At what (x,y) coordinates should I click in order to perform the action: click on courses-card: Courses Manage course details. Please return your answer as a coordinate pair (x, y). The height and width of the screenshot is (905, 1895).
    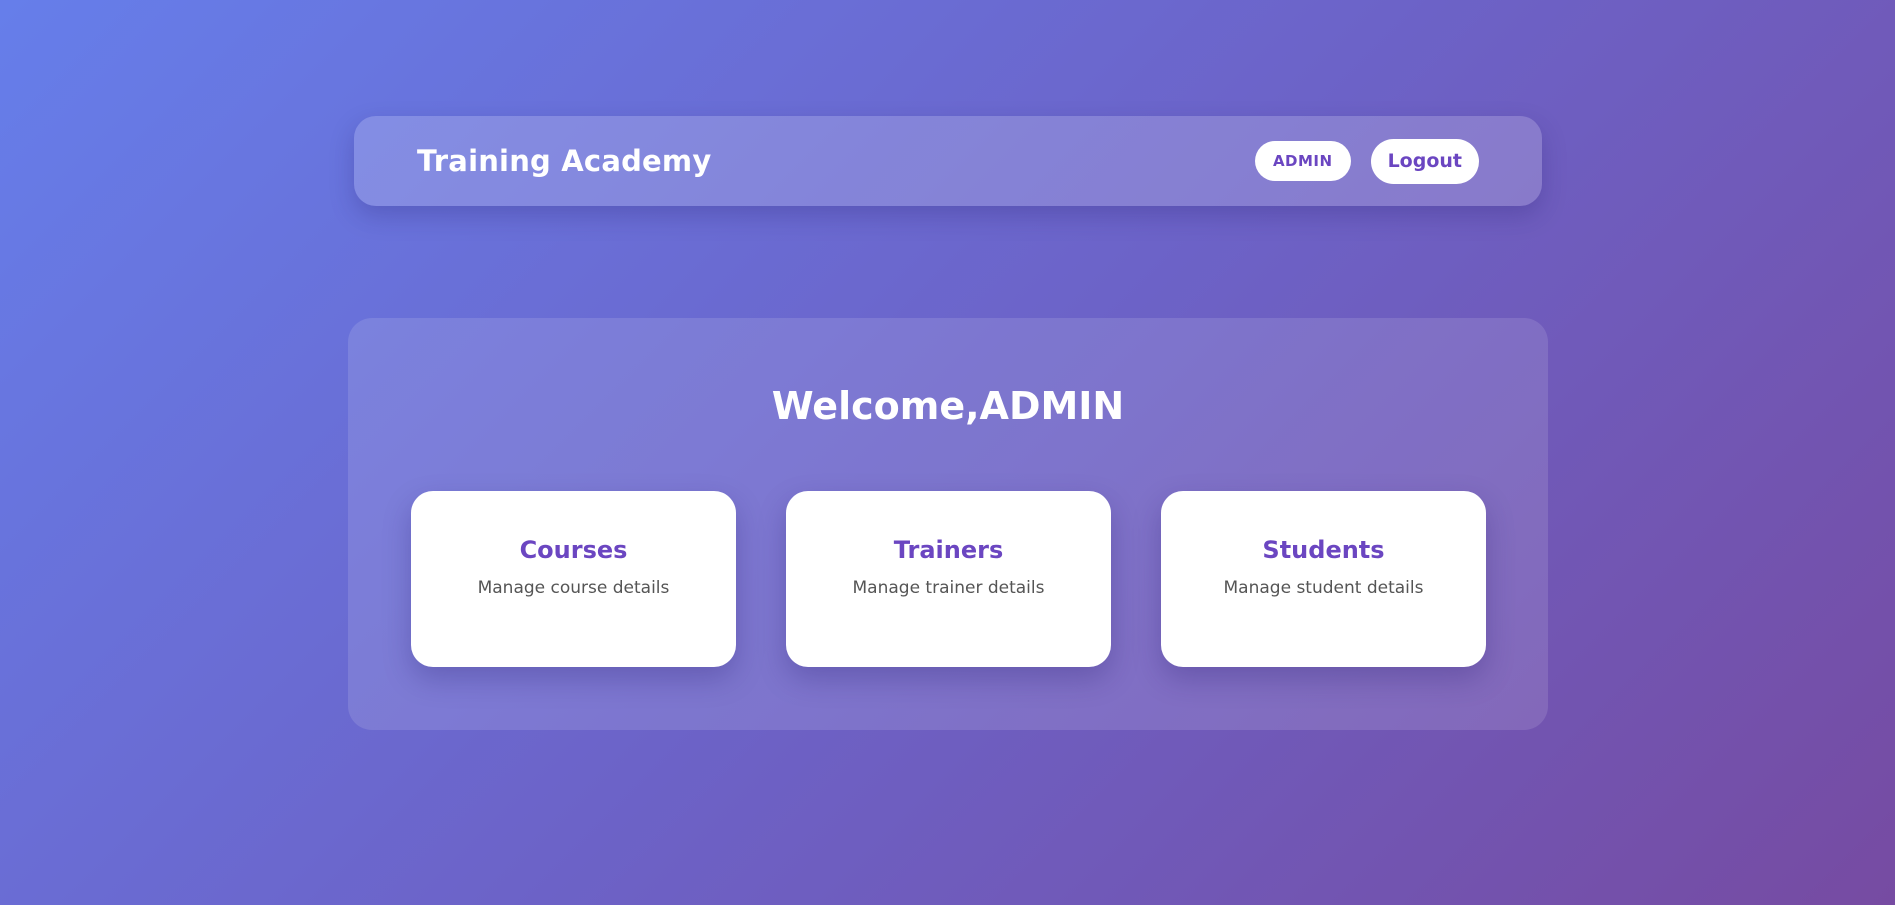
    Looking at the image, I should click on (573, 579).